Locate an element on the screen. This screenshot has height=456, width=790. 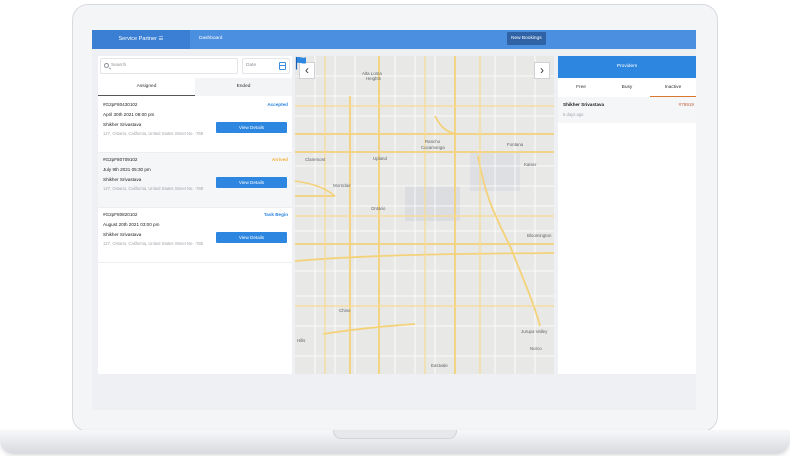
search-input: Search is located at coordinates (169, 66).